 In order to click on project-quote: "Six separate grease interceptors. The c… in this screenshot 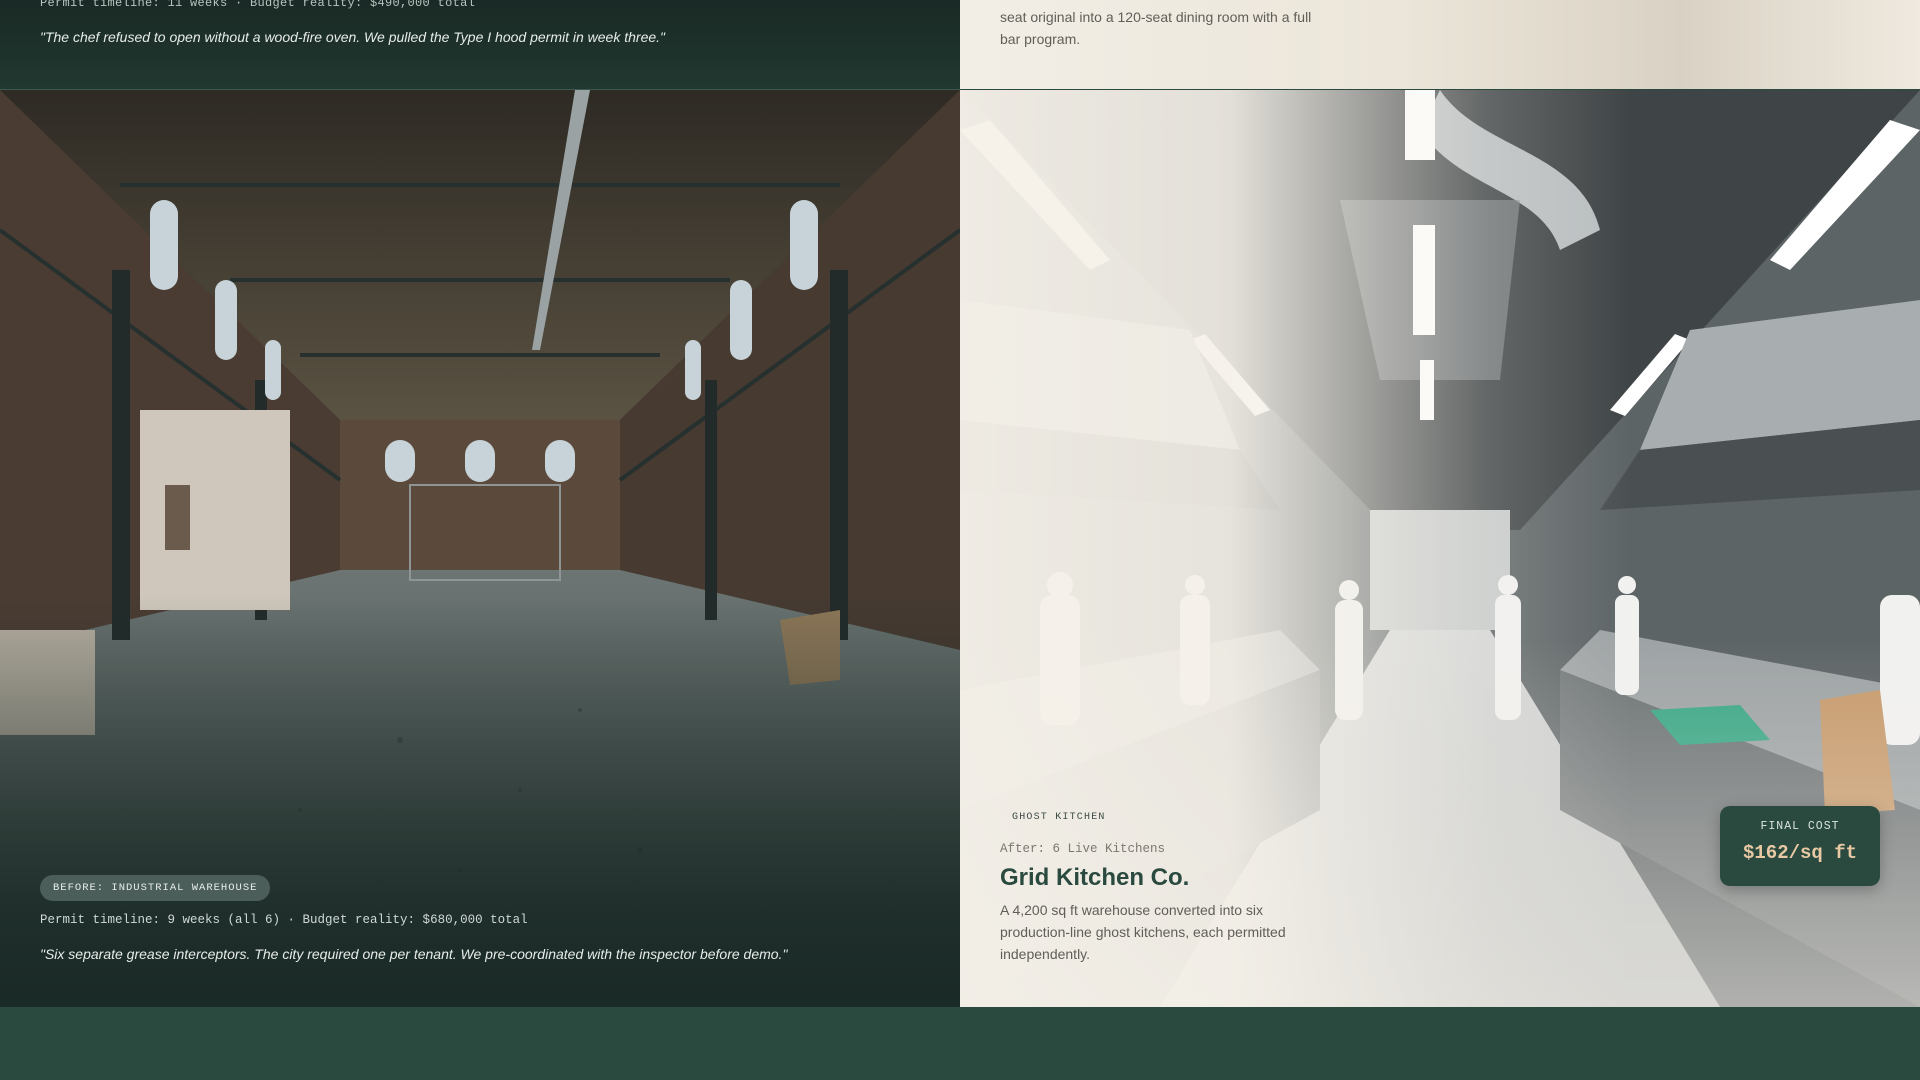, I will do `click(414, 954)`.